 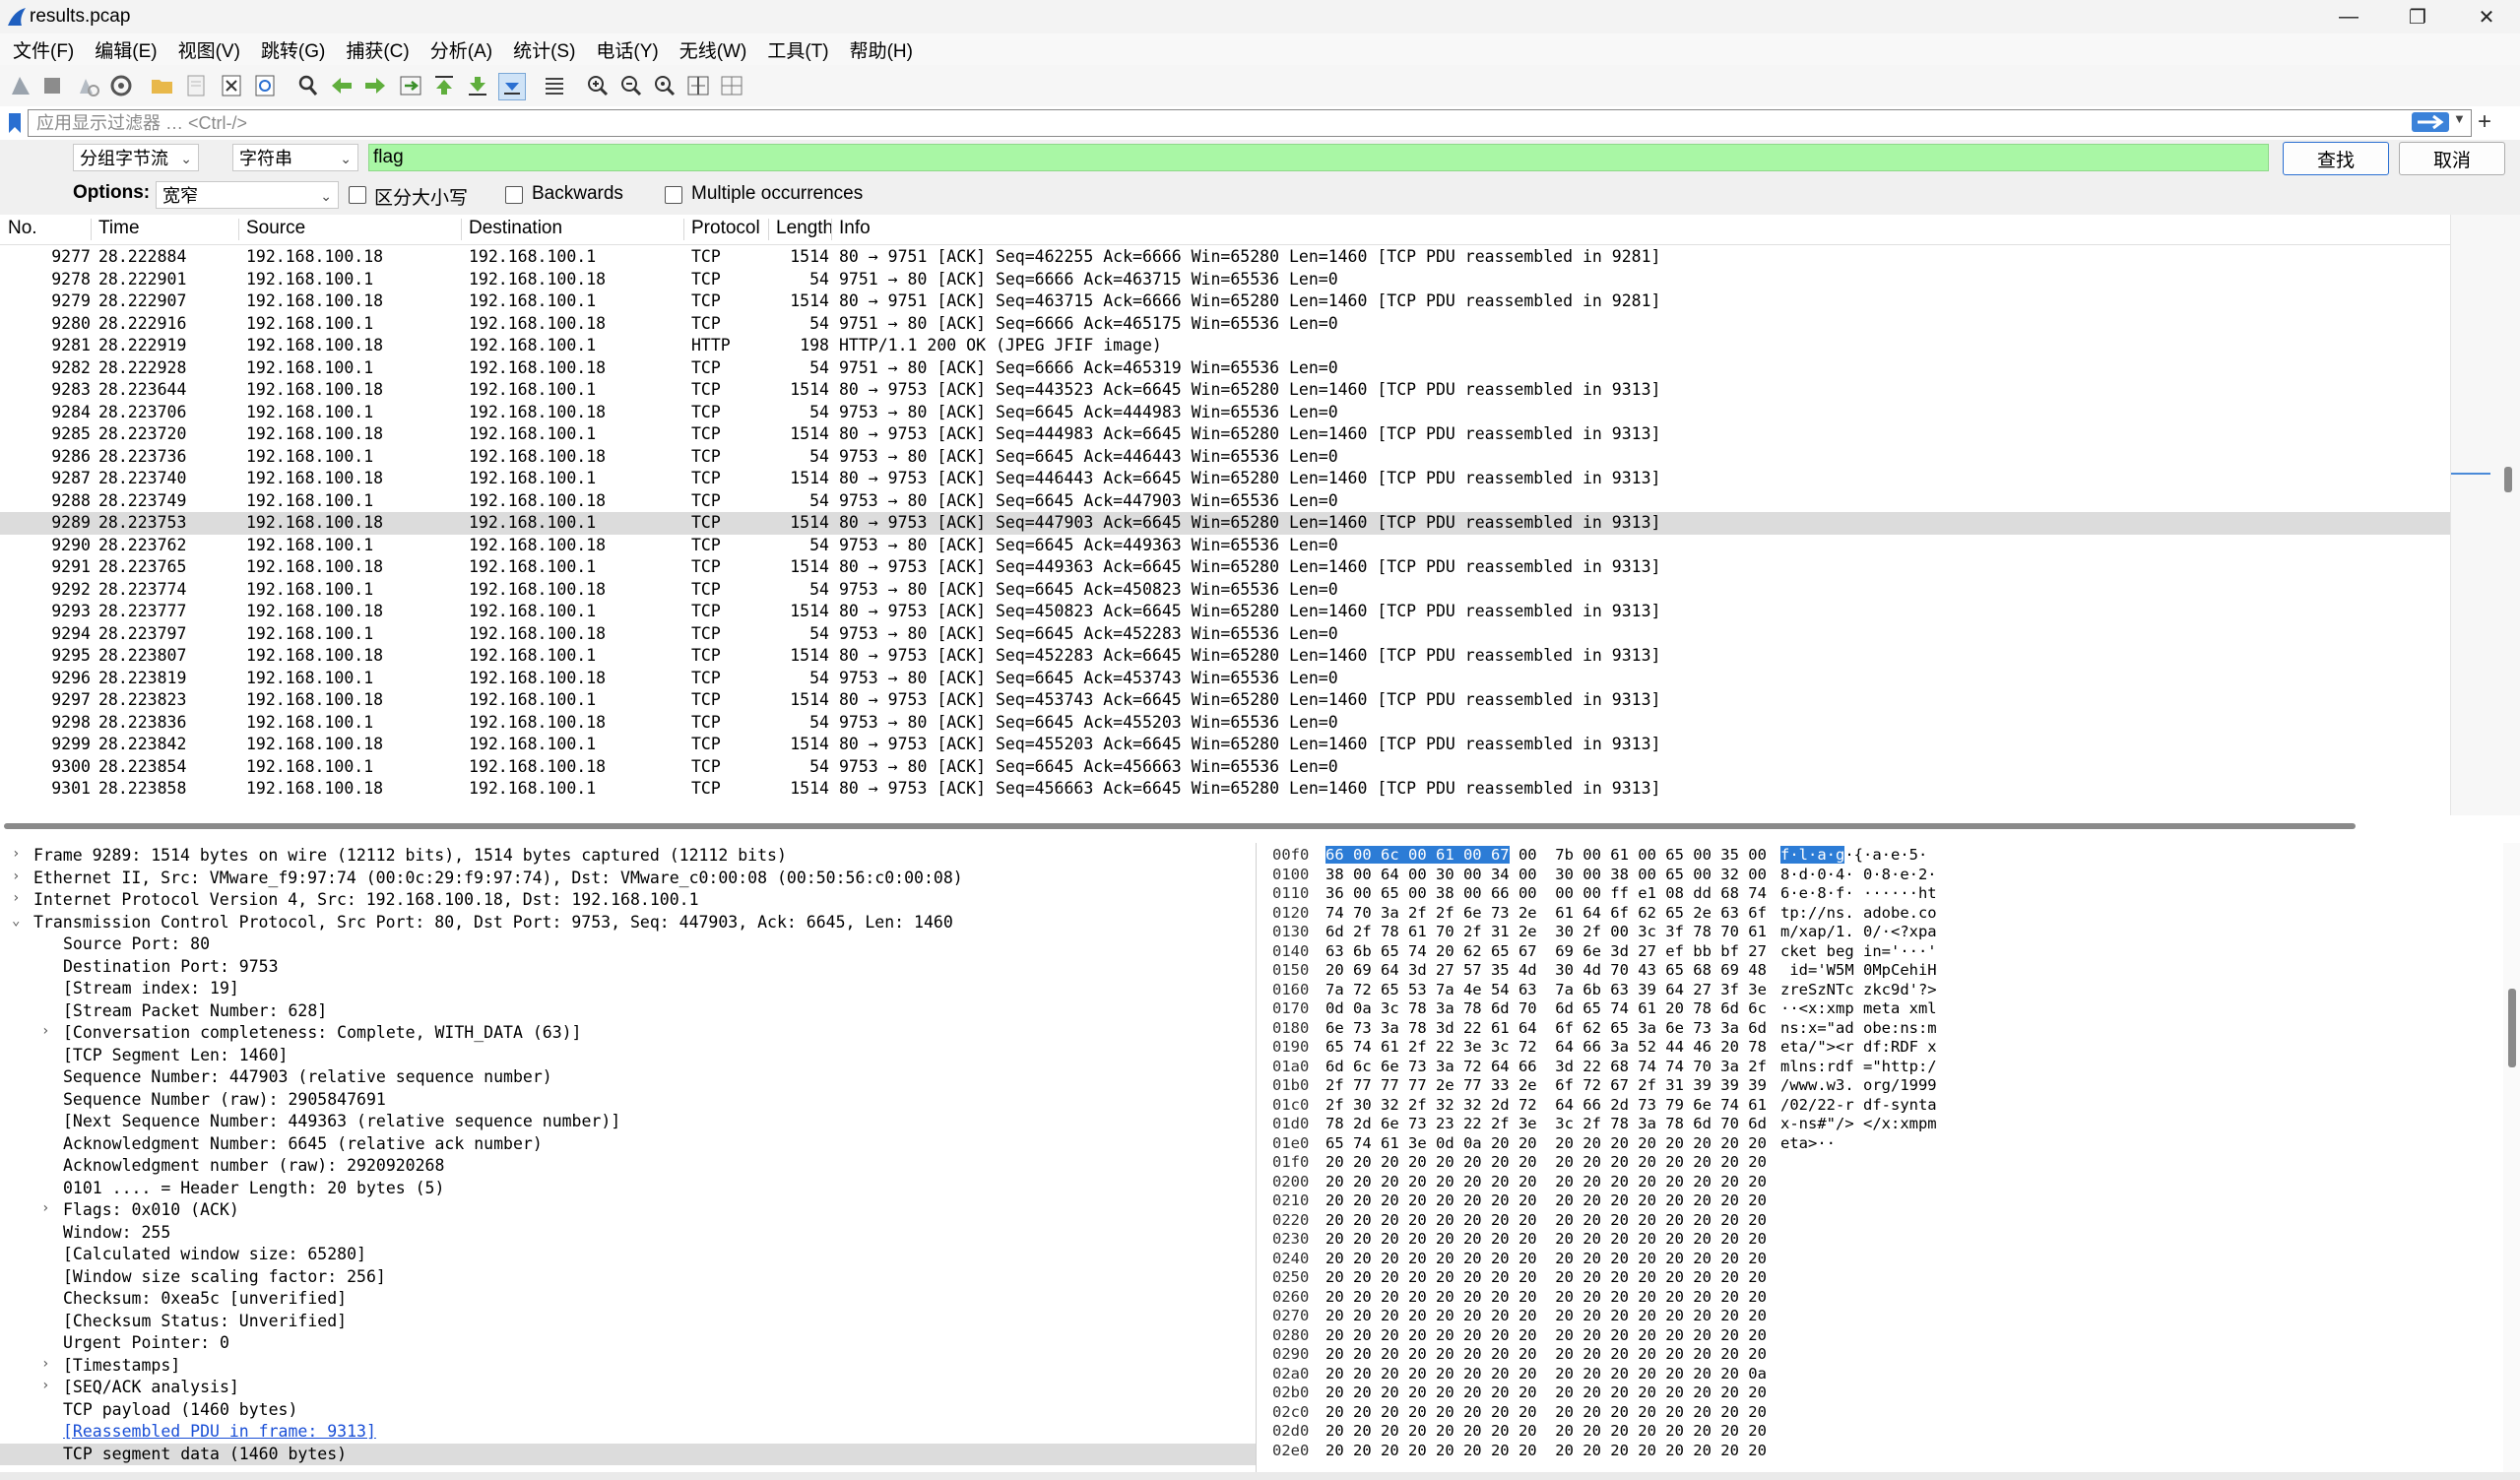 I want to click on go-to-packet-icon, so click(x=410, y=85).